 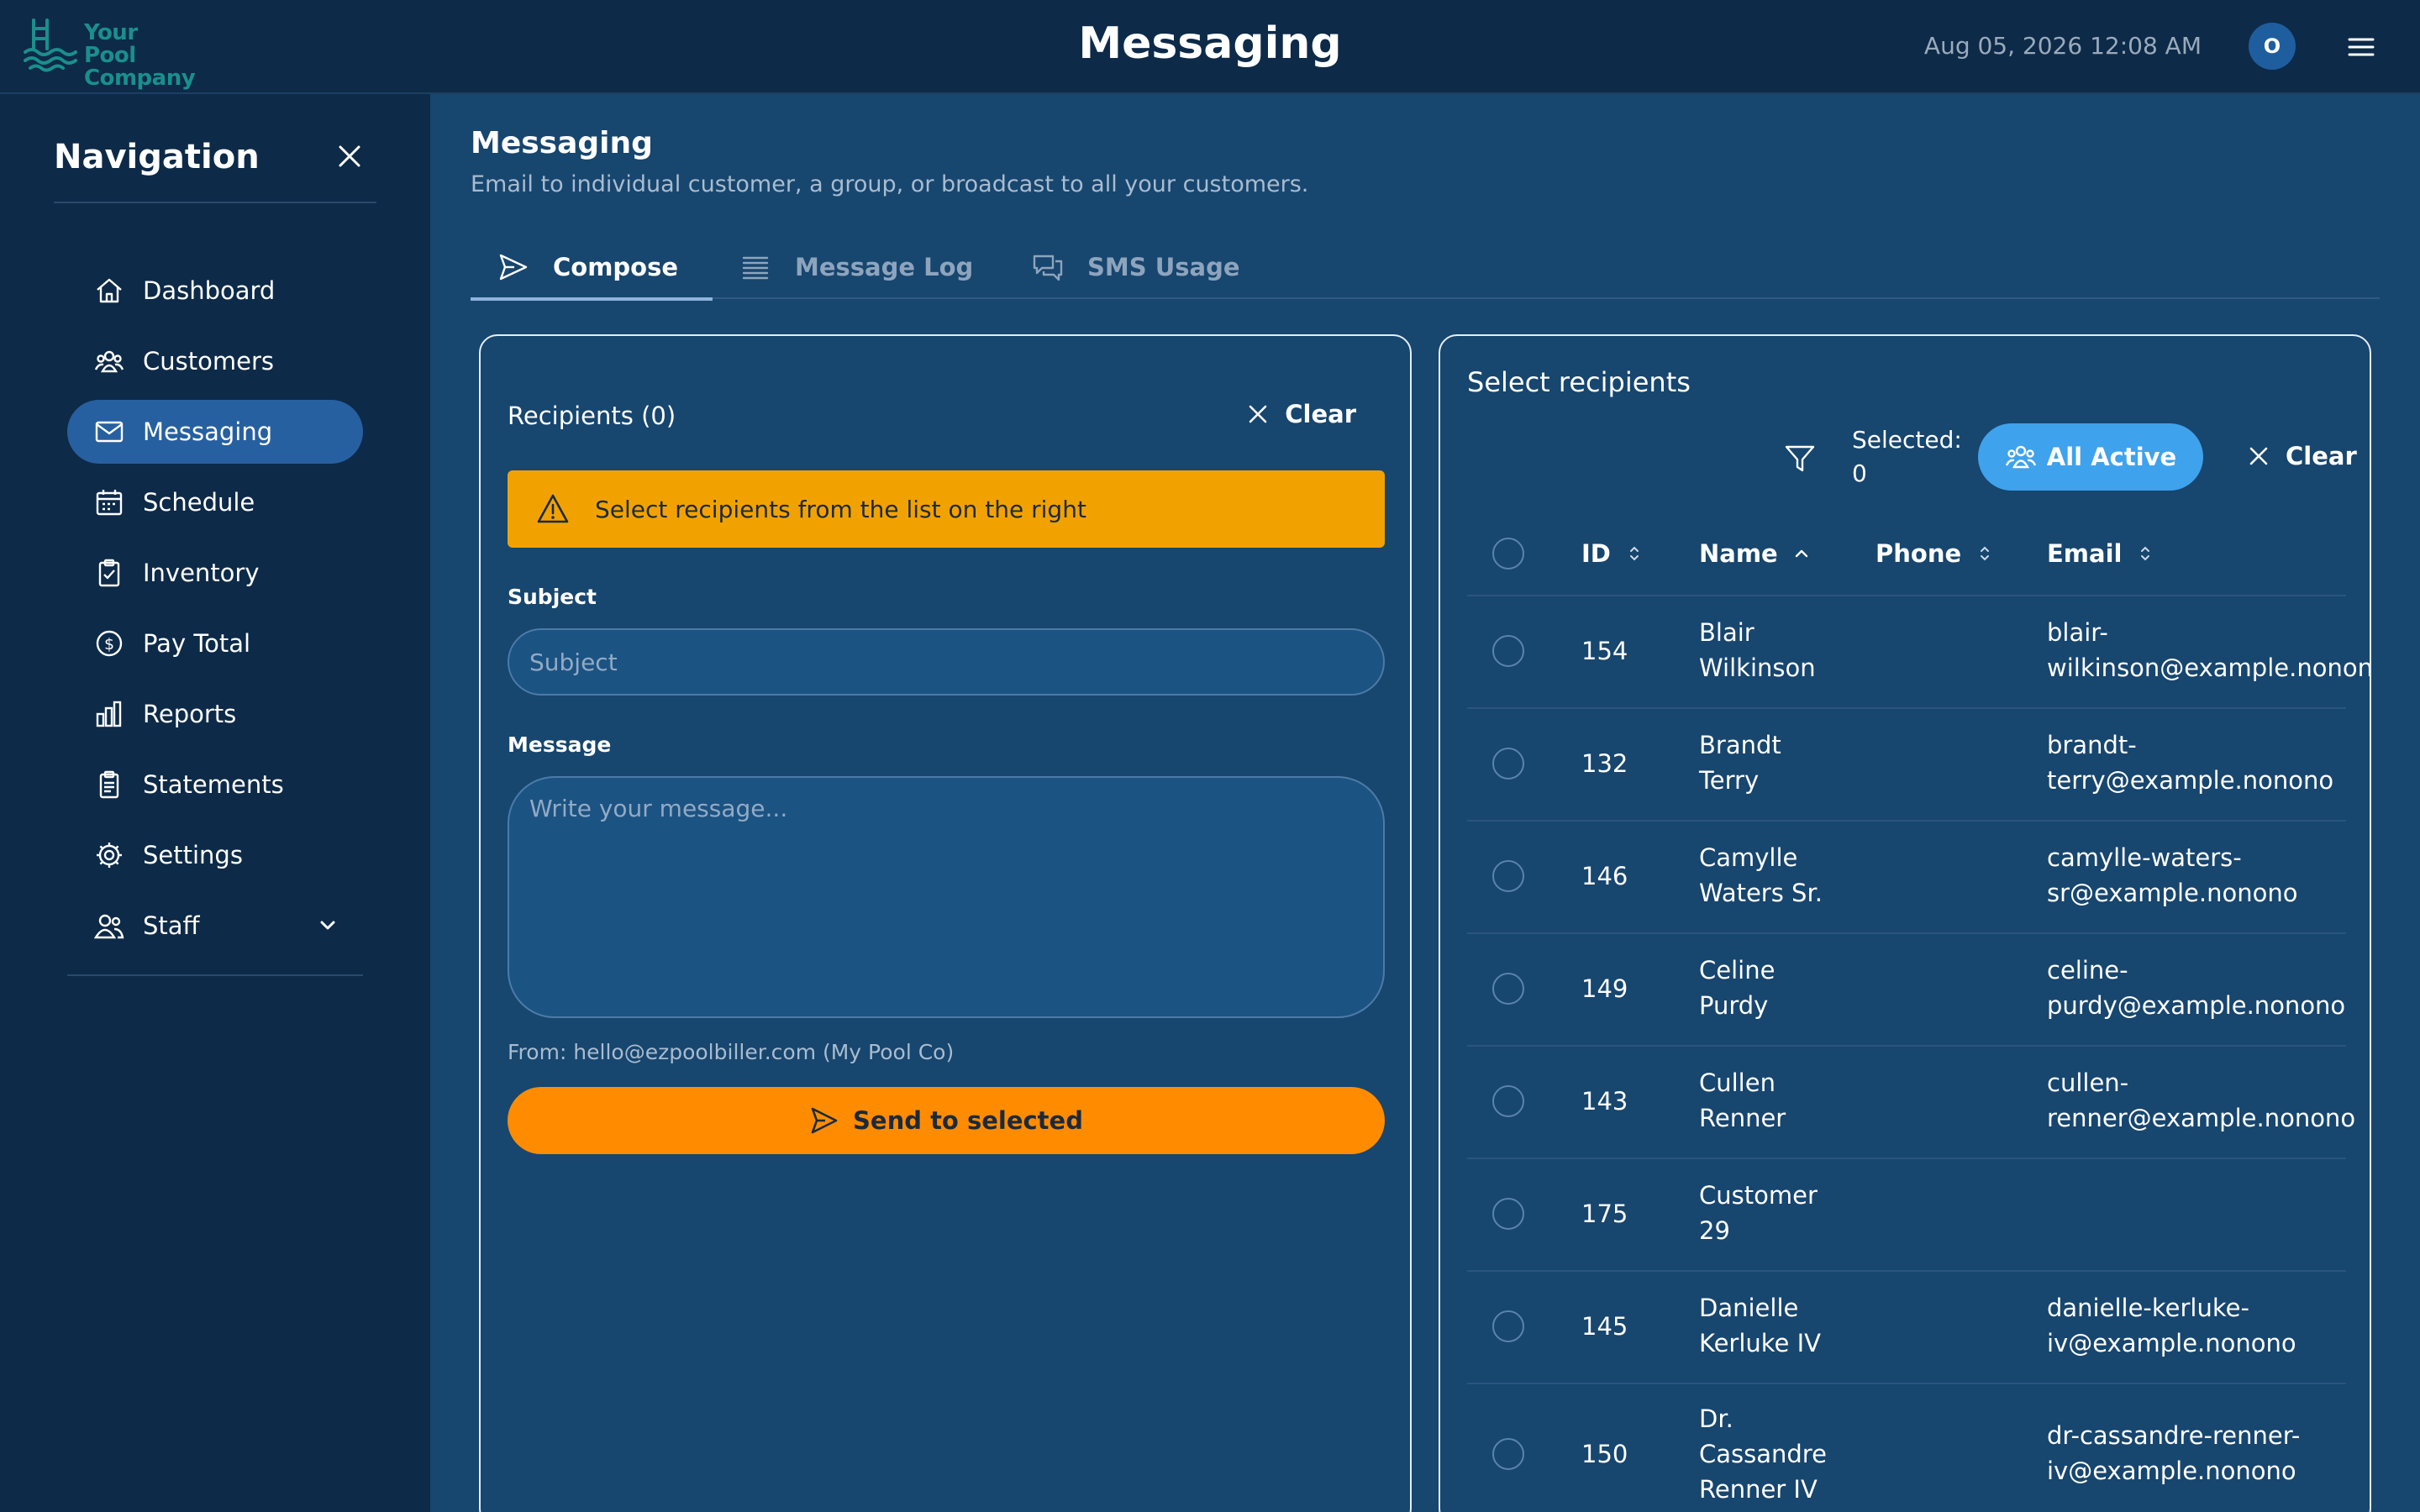 I want to click on sidebar-item-messaging: Messaging, so click(x=215, y=432).